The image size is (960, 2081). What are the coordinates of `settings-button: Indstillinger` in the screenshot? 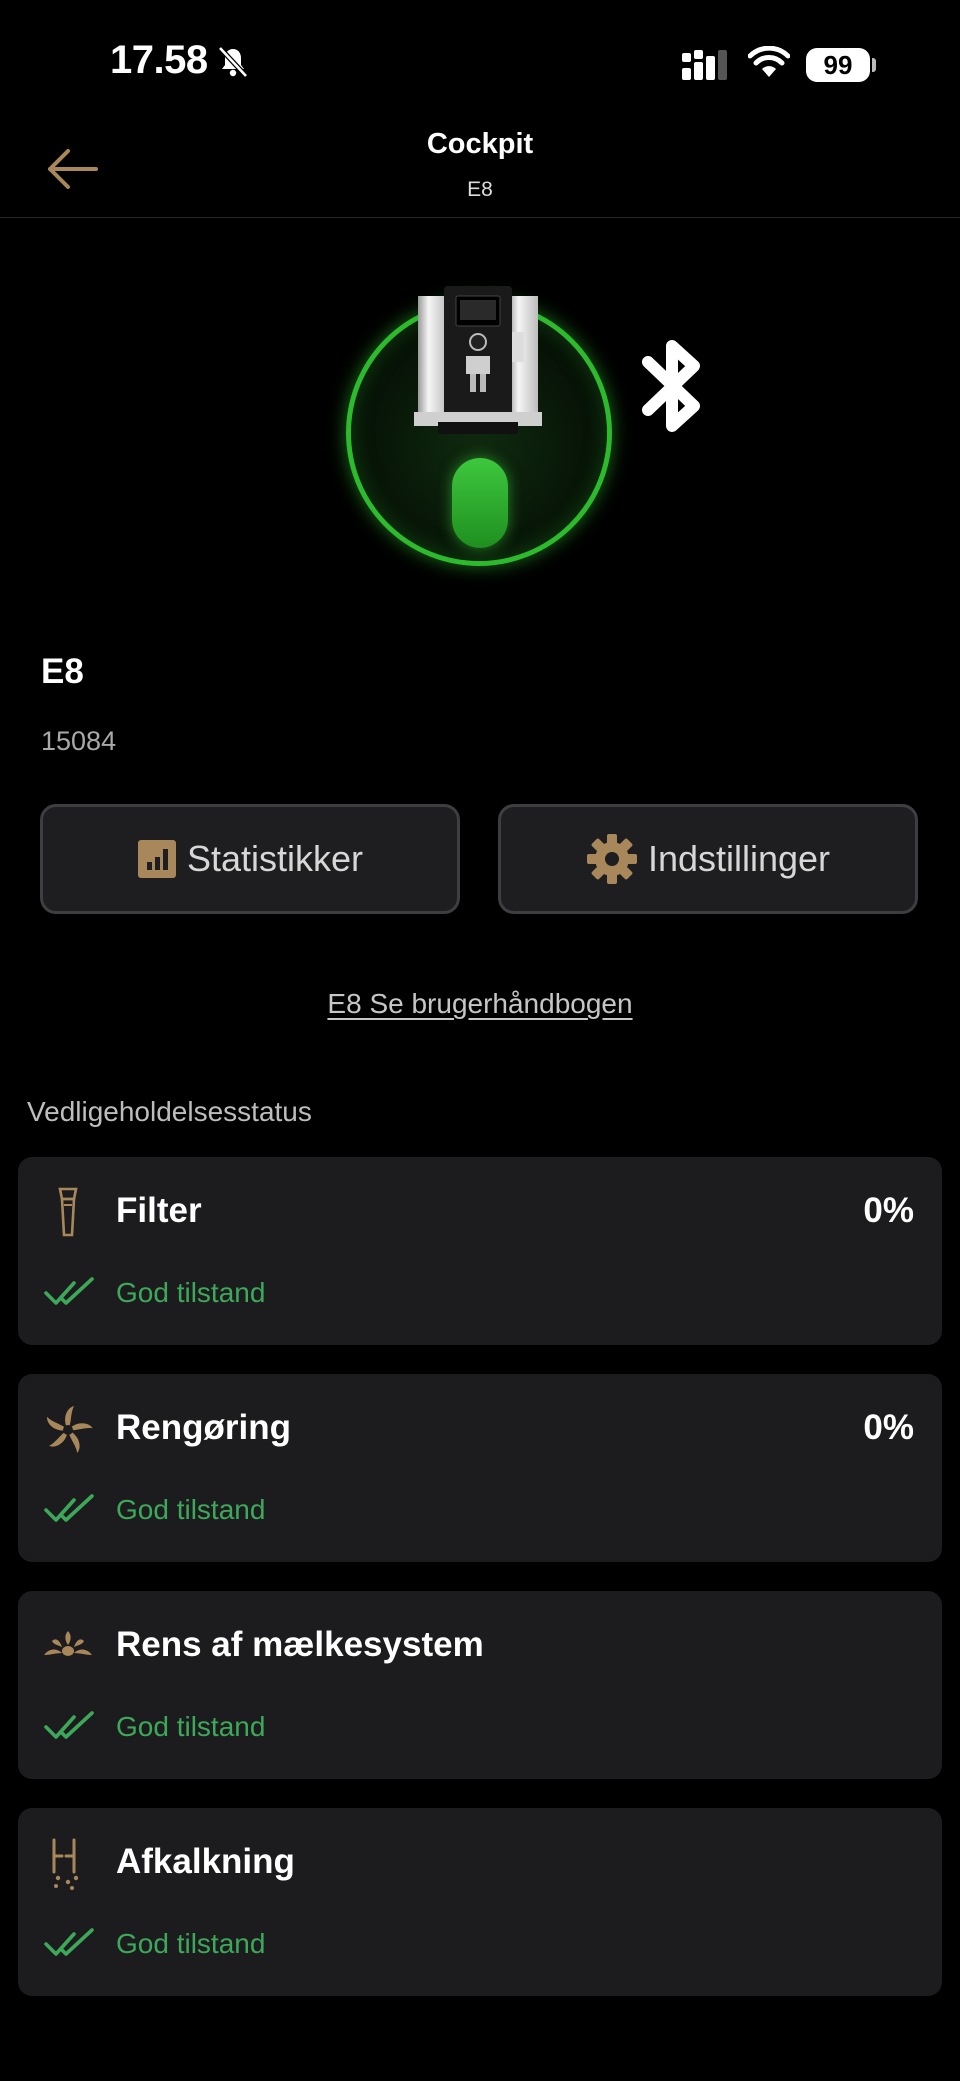 It's located at (708, 859).